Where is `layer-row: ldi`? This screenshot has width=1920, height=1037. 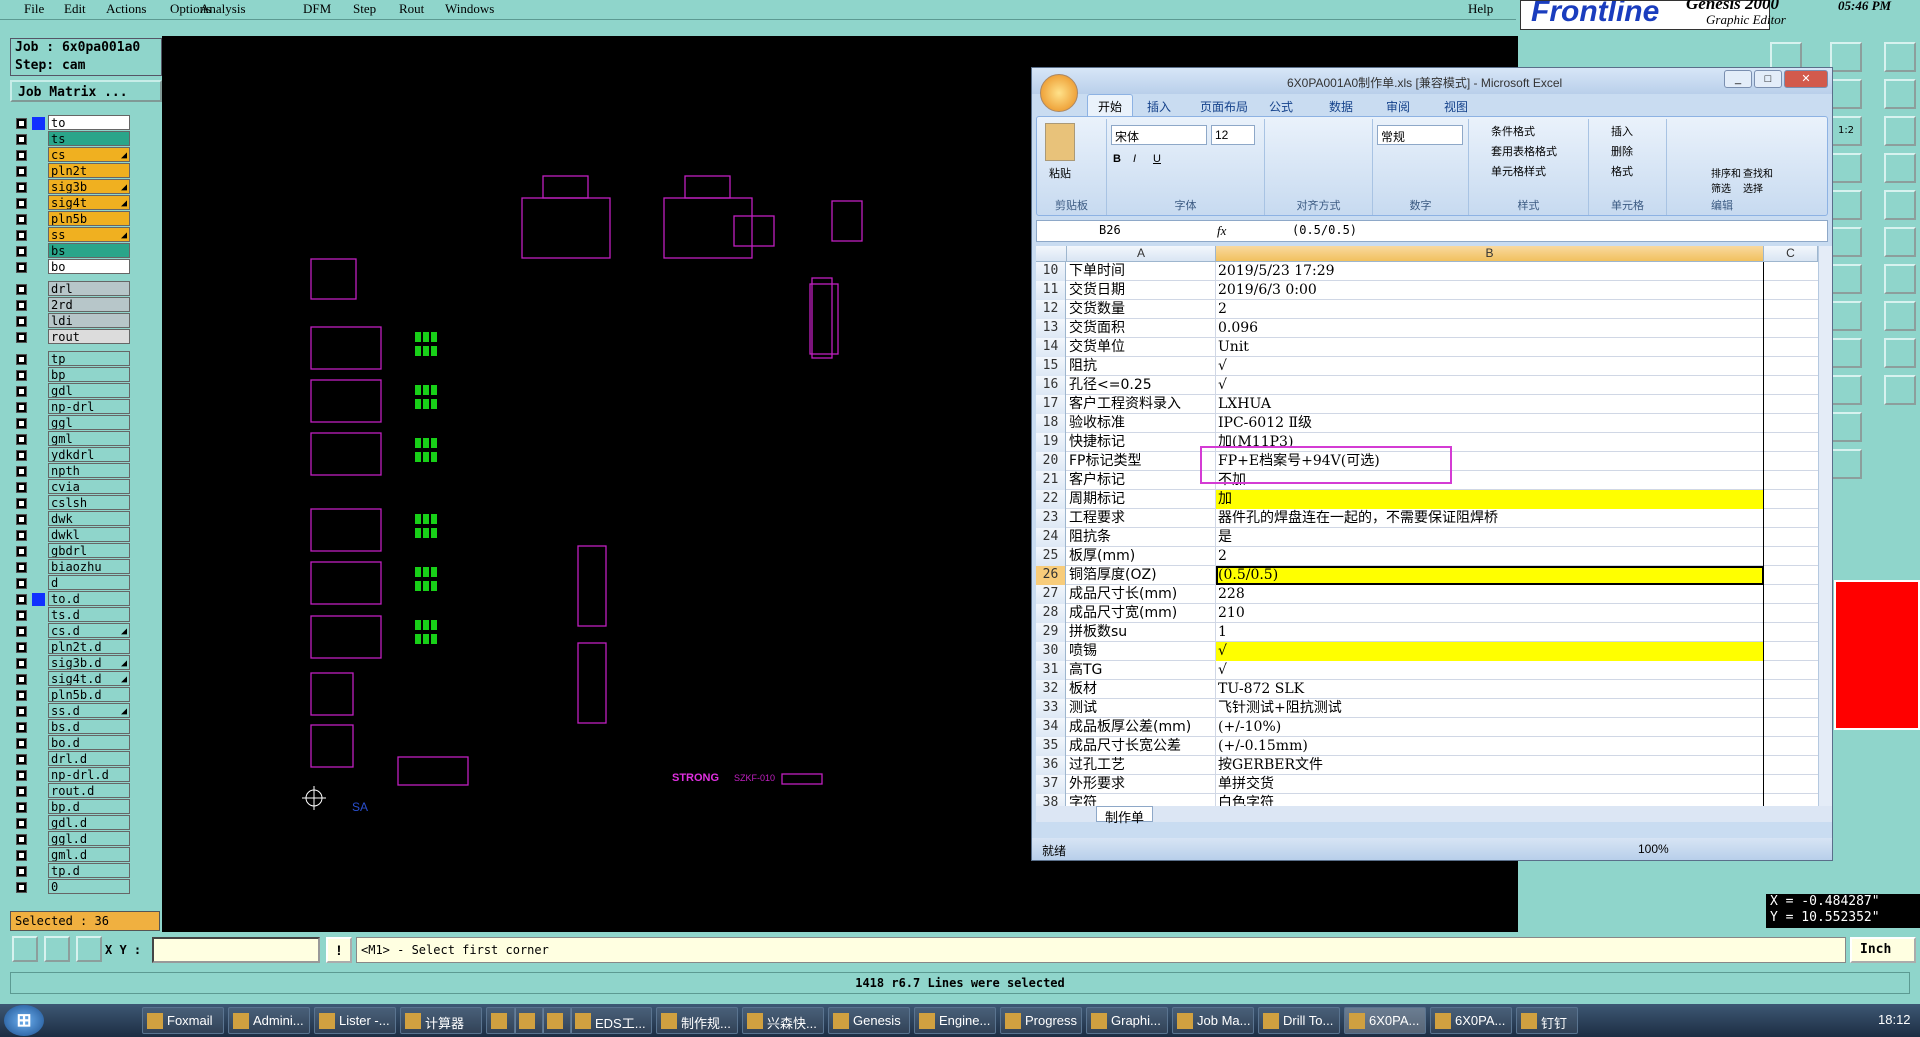 layer-row: ldi is located at coordinates (72, 320).